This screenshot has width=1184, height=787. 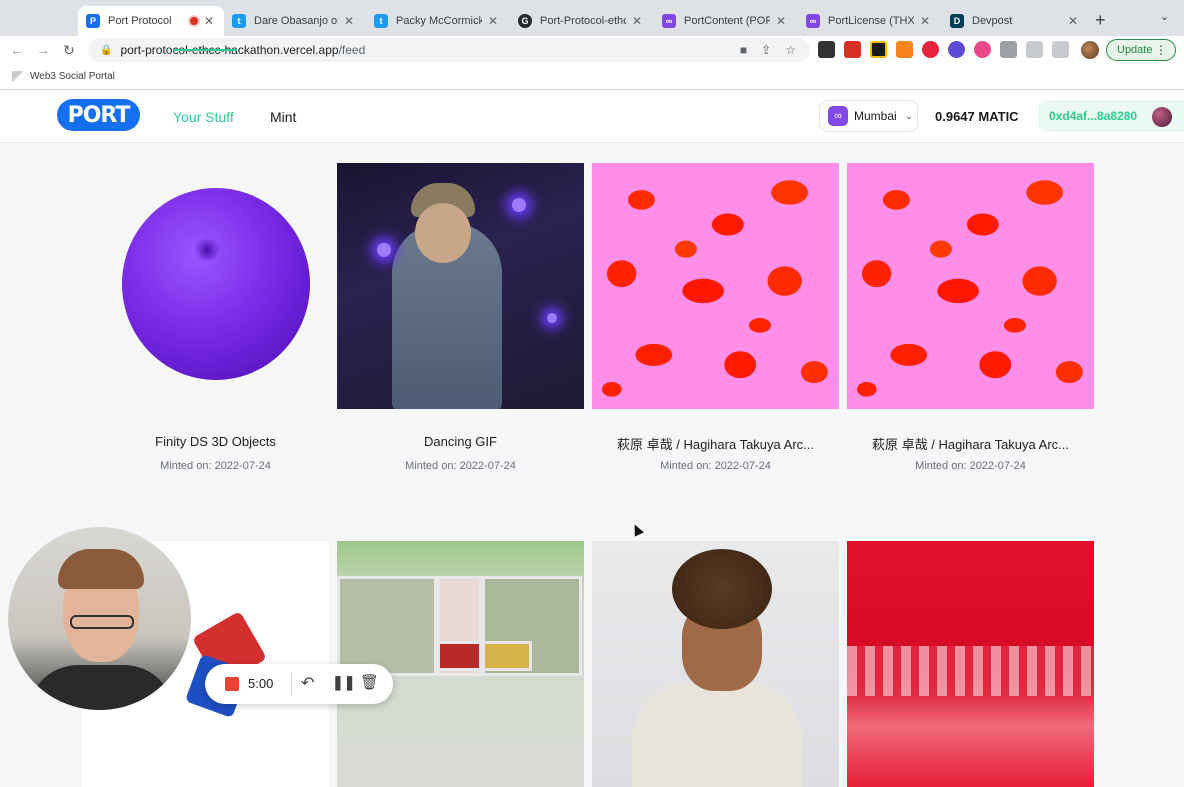 I want to click on restart-icon: ↶, so click(x=307, y=683).